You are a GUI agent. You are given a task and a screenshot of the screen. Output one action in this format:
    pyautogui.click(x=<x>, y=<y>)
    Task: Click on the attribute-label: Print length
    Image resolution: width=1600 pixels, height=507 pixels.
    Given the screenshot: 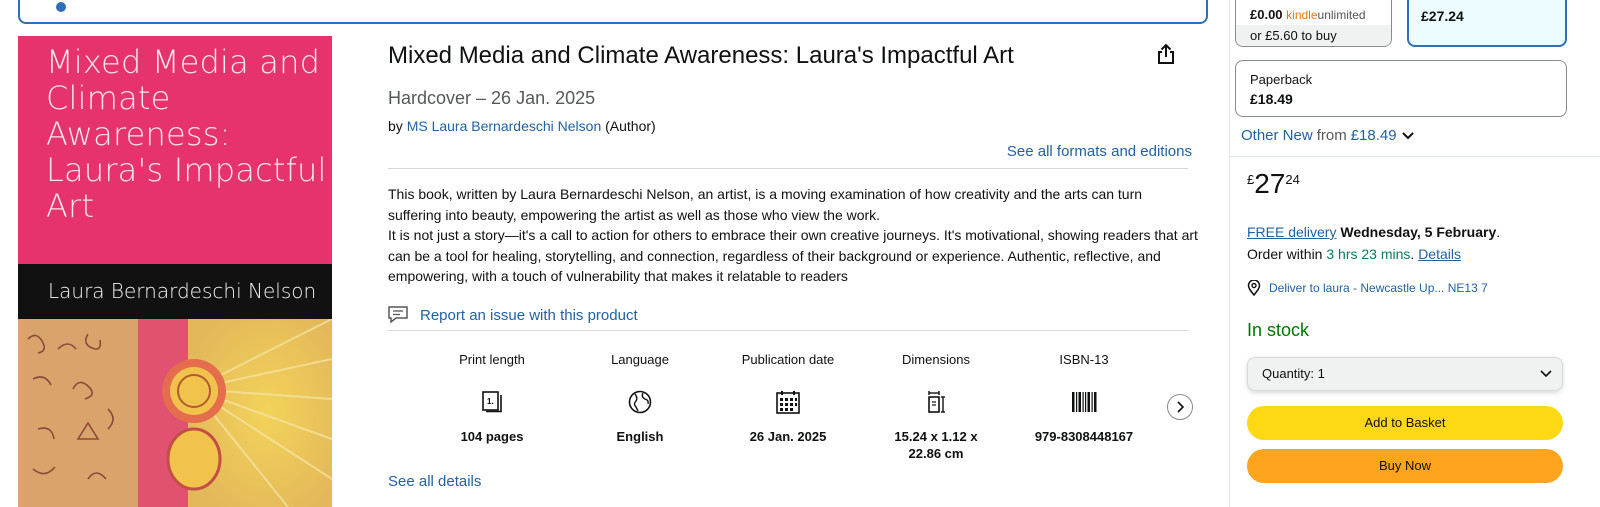 What is the action you would take?
    pyautogui.click(x=492, y=359)
    